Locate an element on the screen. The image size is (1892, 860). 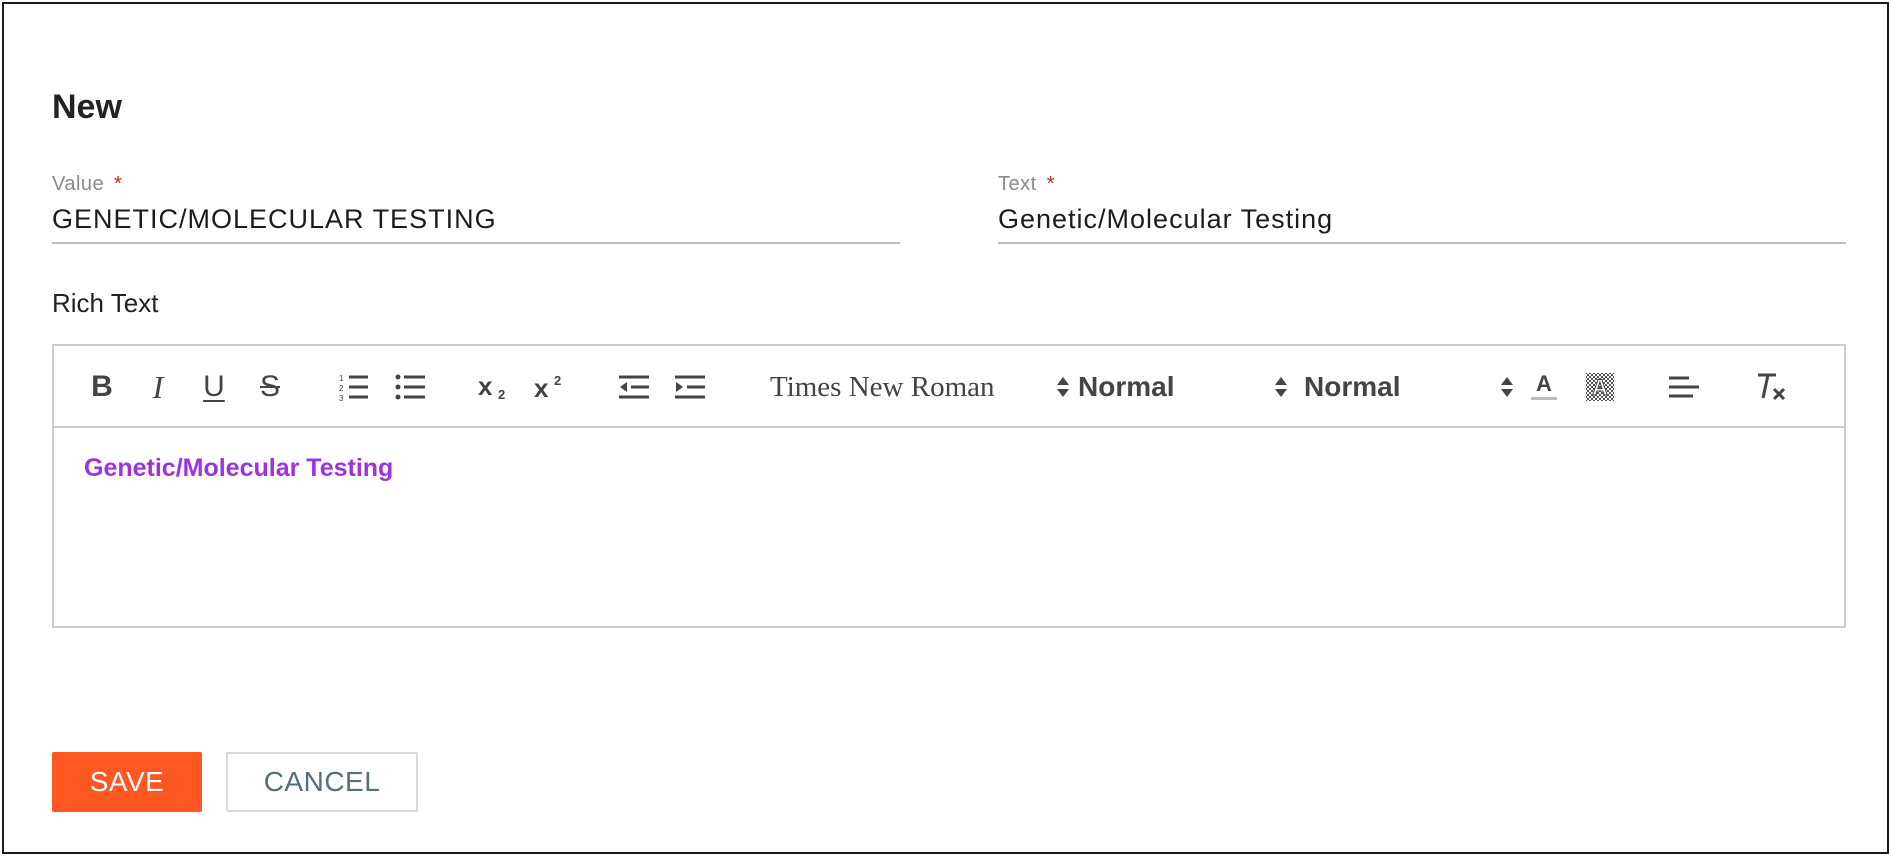
indent-icon is located at coordinates (690, 387).